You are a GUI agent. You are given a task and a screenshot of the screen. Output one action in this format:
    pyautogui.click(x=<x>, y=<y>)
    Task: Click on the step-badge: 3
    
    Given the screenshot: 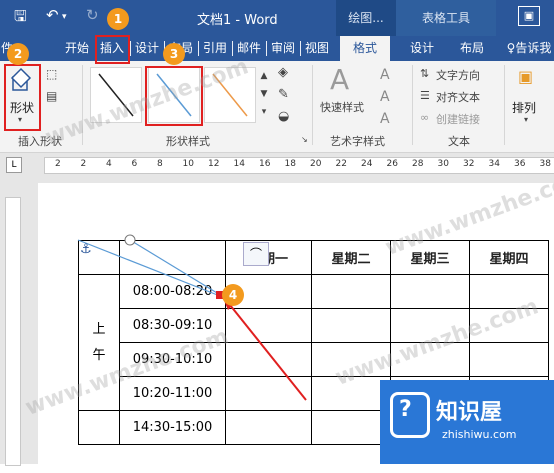 What is the action you would take?
    pyautogui.click(x=174, y=54)
    